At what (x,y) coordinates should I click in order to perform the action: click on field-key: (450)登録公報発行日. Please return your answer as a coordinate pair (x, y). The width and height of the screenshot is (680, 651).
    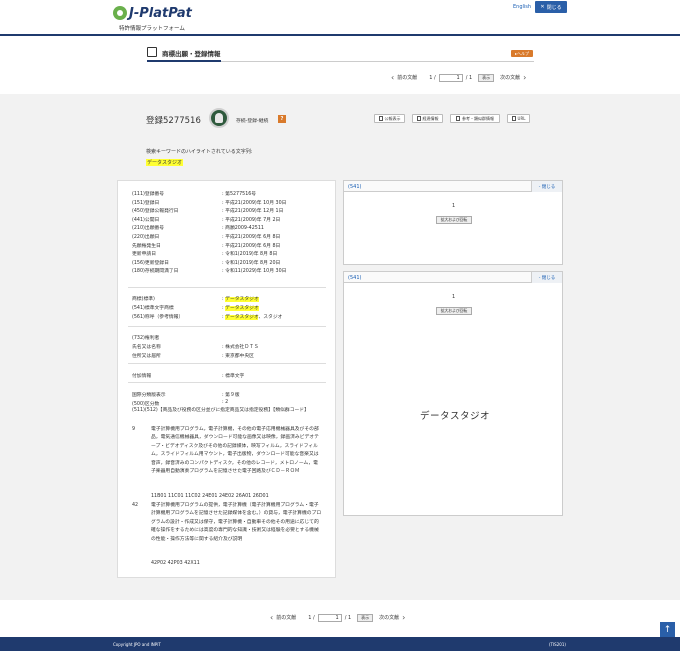
    Looking at the image, I should click on (155, 212).